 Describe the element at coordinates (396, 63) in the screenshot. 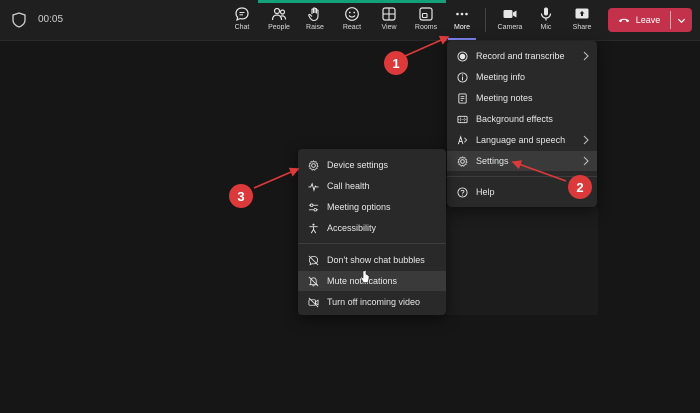

I see `annotation-callout-1: 1` at that location.